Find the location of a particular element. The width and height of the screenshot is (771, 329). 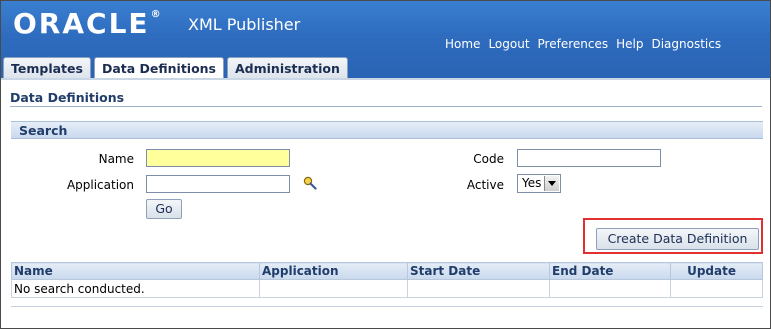

chevron-down-icon is located at coordinates (551, 183).